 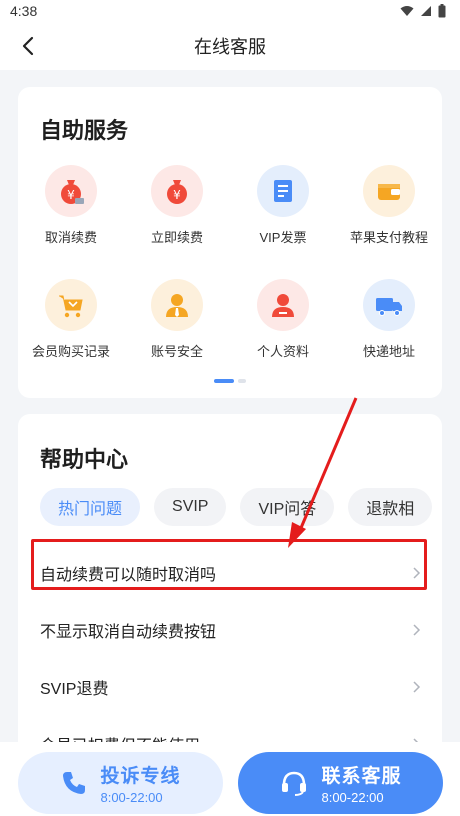 I want to click on service-label: 立即续费, so click(x=176, y=237).